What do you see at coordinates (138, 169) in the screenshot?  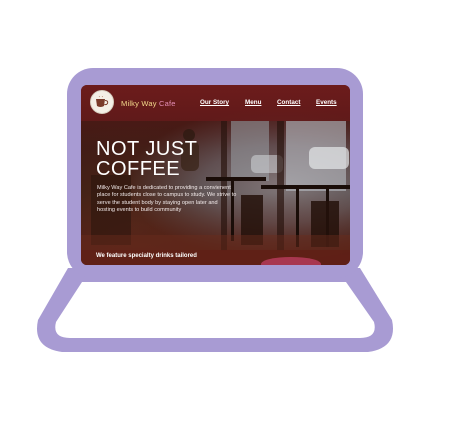 I see `hero-title-line-2: COFFEE` at bounding box center [138, 169].